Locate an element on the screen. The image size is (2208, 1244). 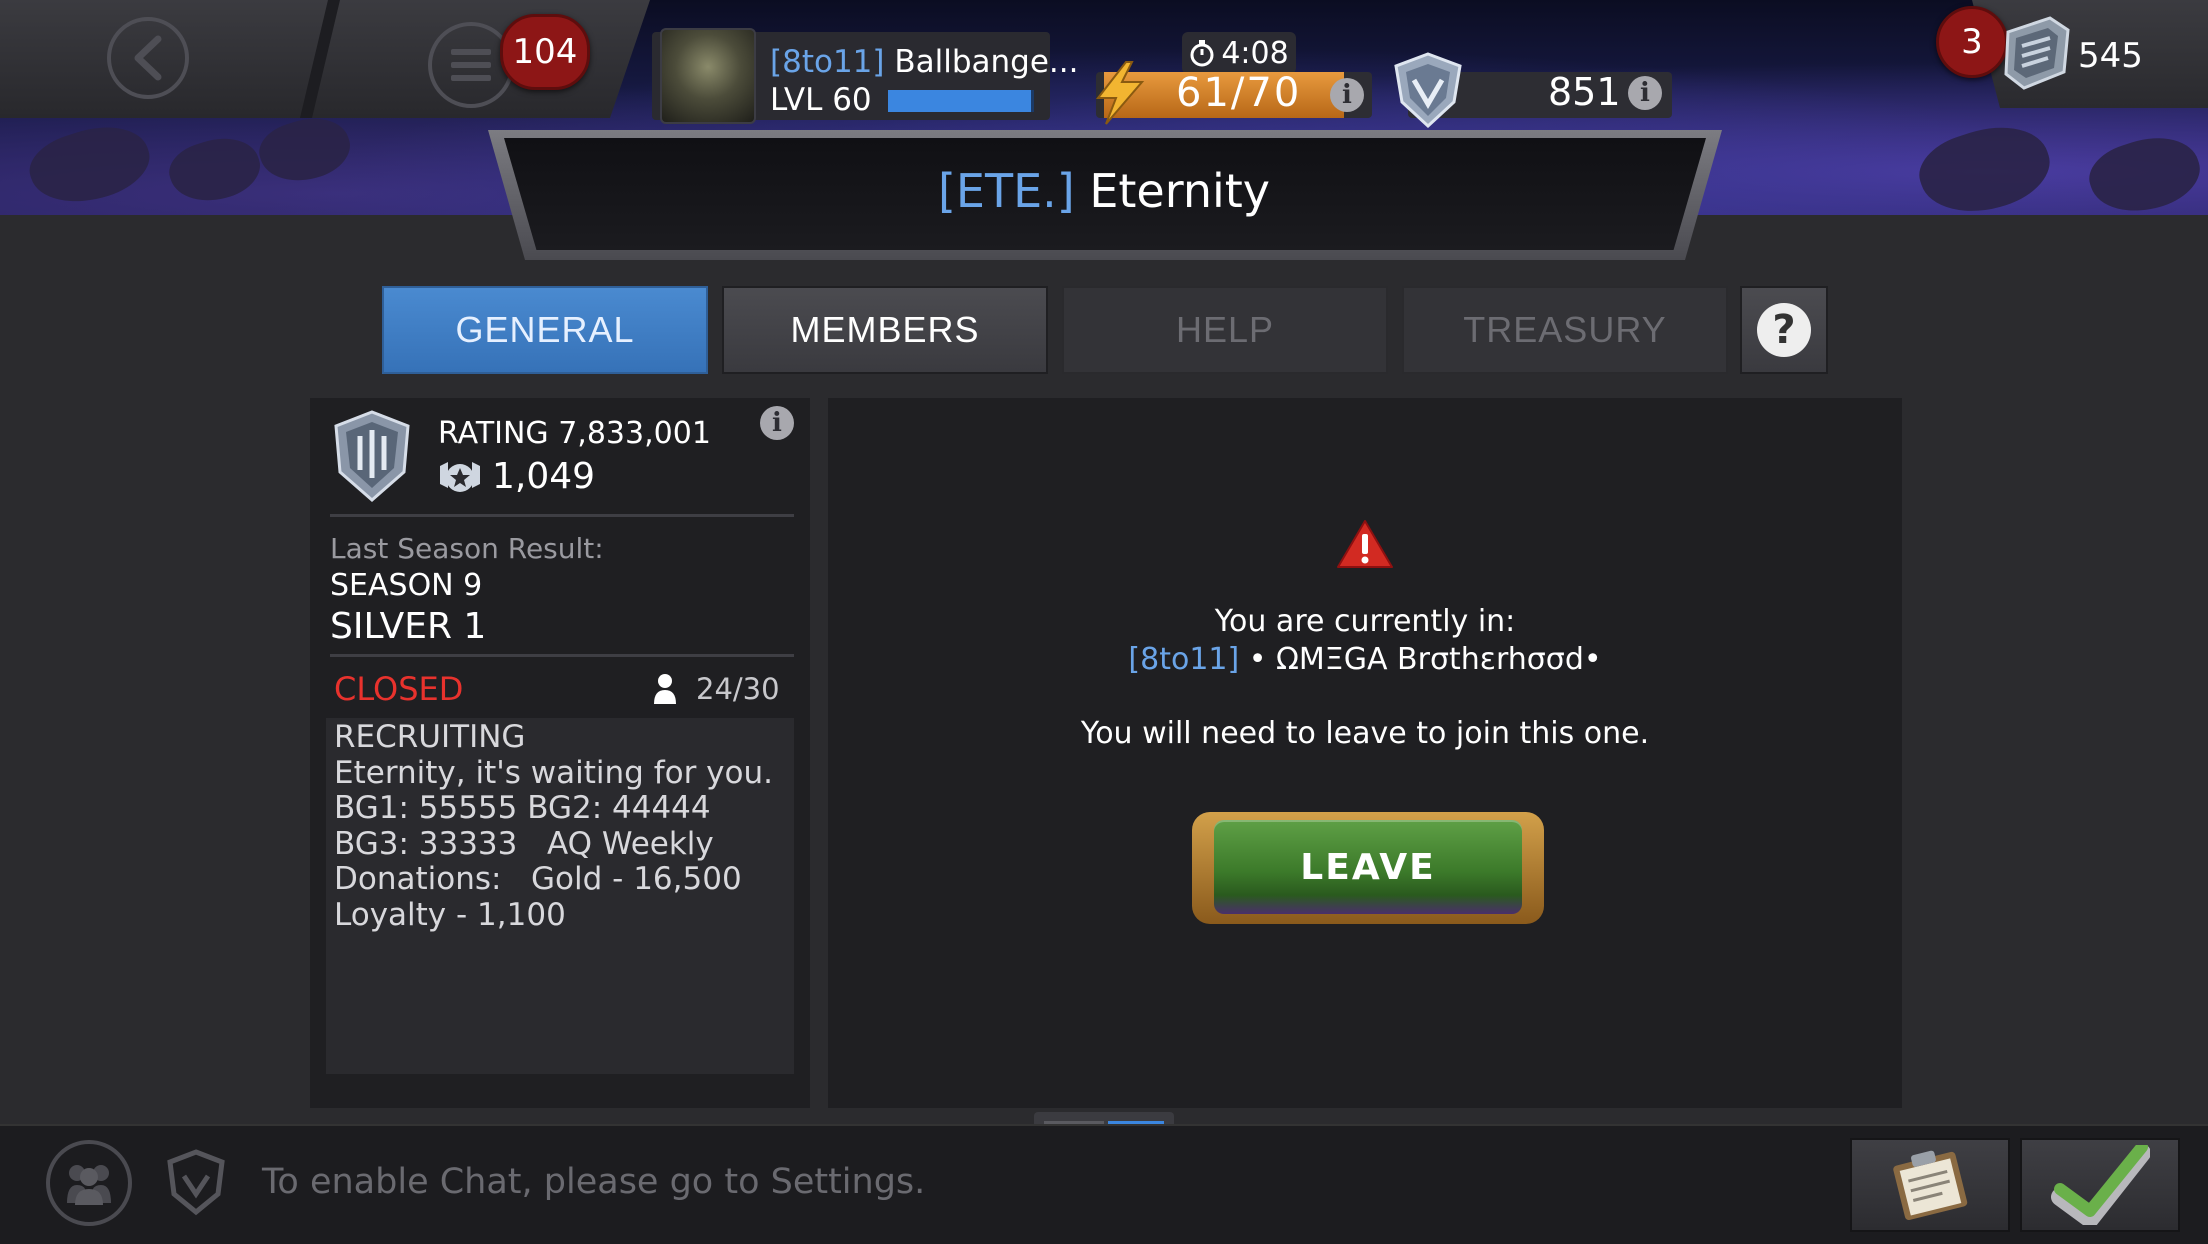
alliance-title: [ETE.] Eternity is located at coordinates (1104, 191).